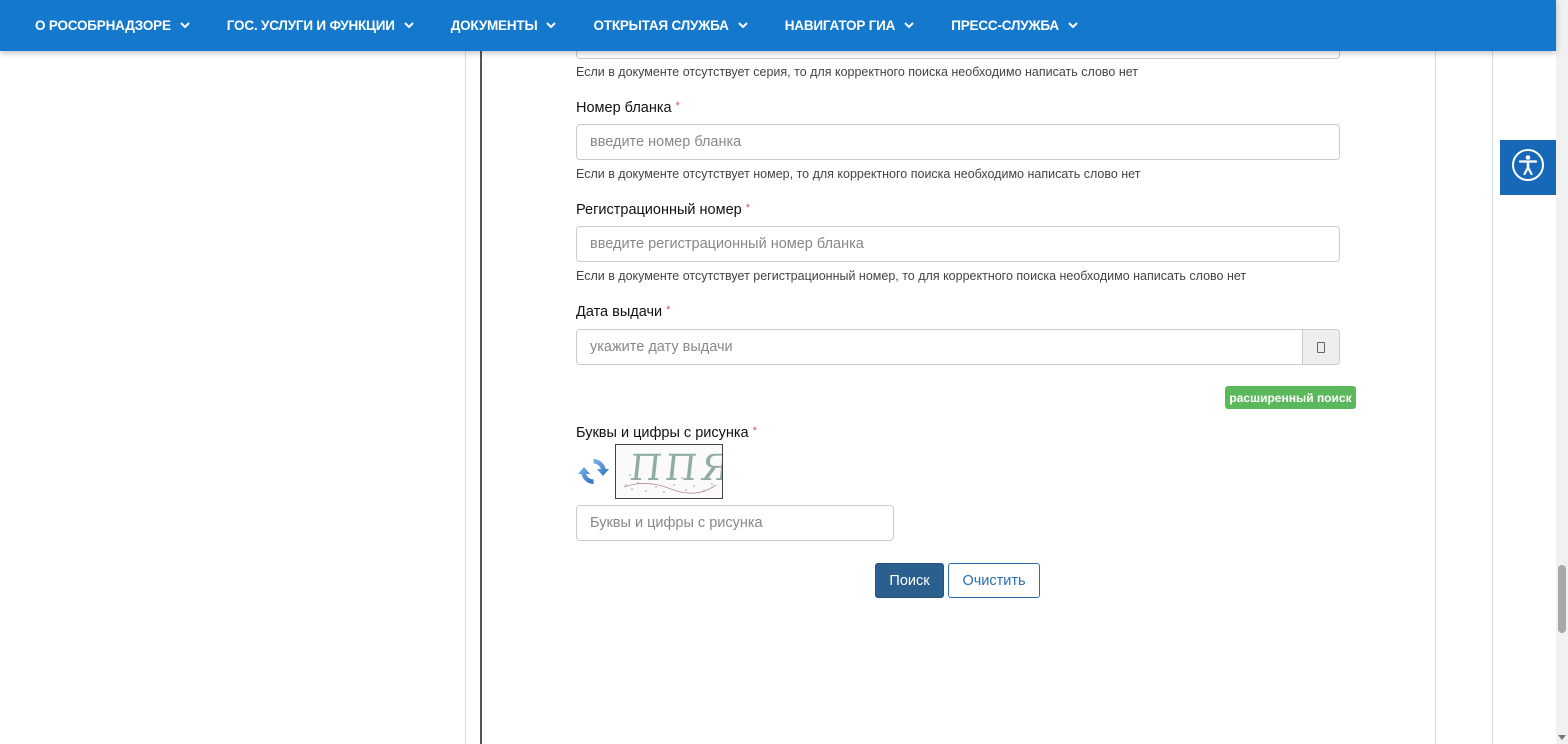 This screenshot has height=744, width=1568. I want to click on form-border-left, so click(481, 372).